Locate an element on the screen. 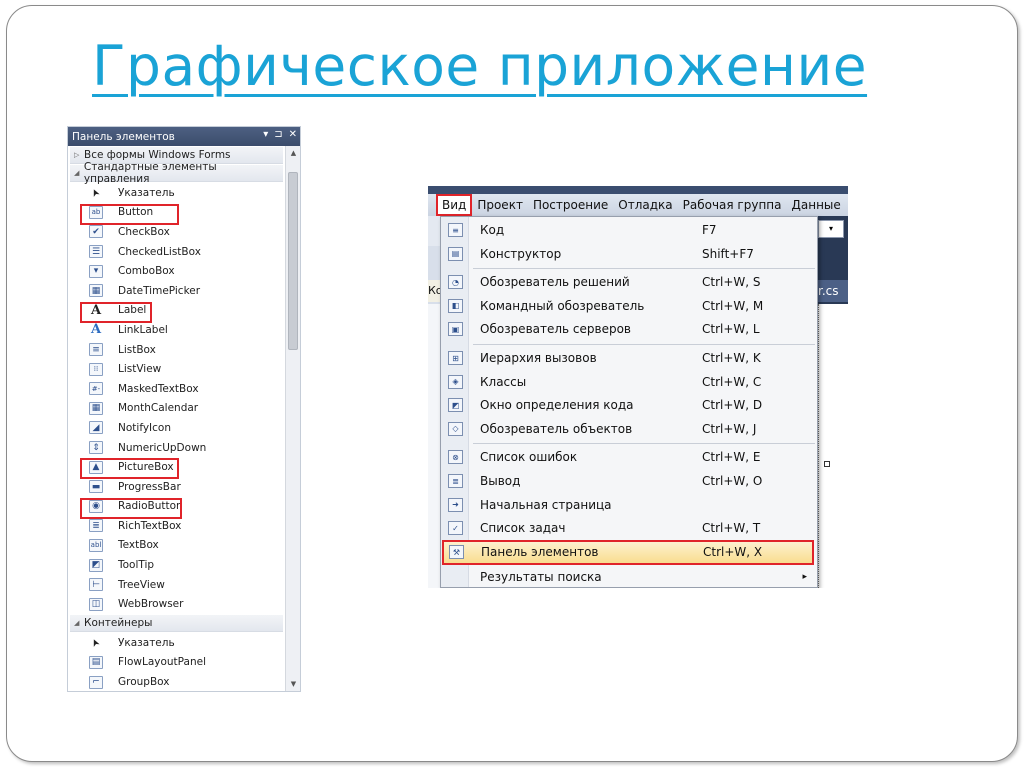 This screenshot has width=1024, height=767. toolbox-item-maskedtextbox: #- MaskedTextBox is located at coordinates (176, 389).